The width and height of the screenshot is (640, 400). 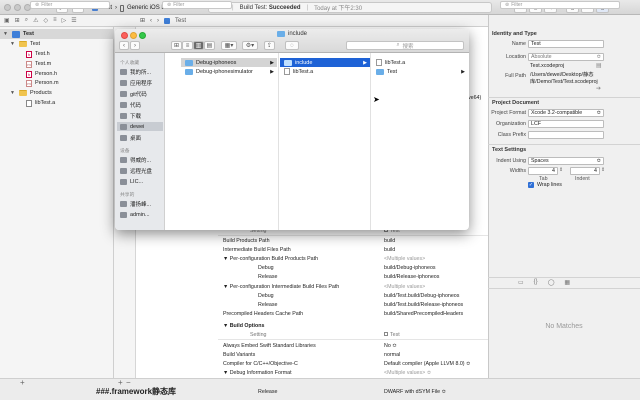 What do you see at coordinates (269, 45) in the screenshot?
I see `share-button: ⇪` at bounding box center [269, 45].